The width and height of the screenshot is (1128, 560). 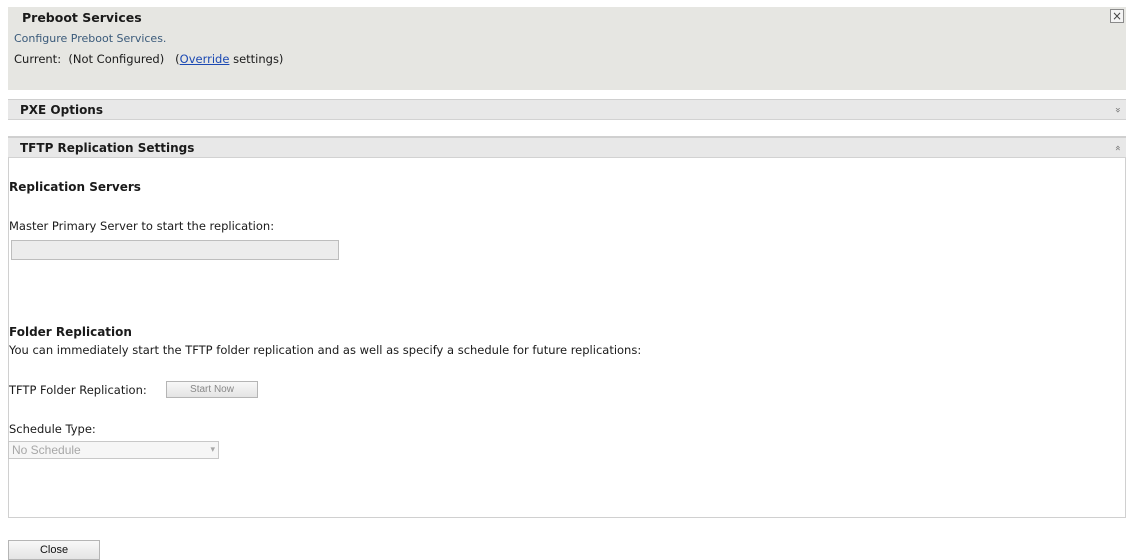 I want to click on chevron-down-icon: ▾, so click(x=212, y=450).